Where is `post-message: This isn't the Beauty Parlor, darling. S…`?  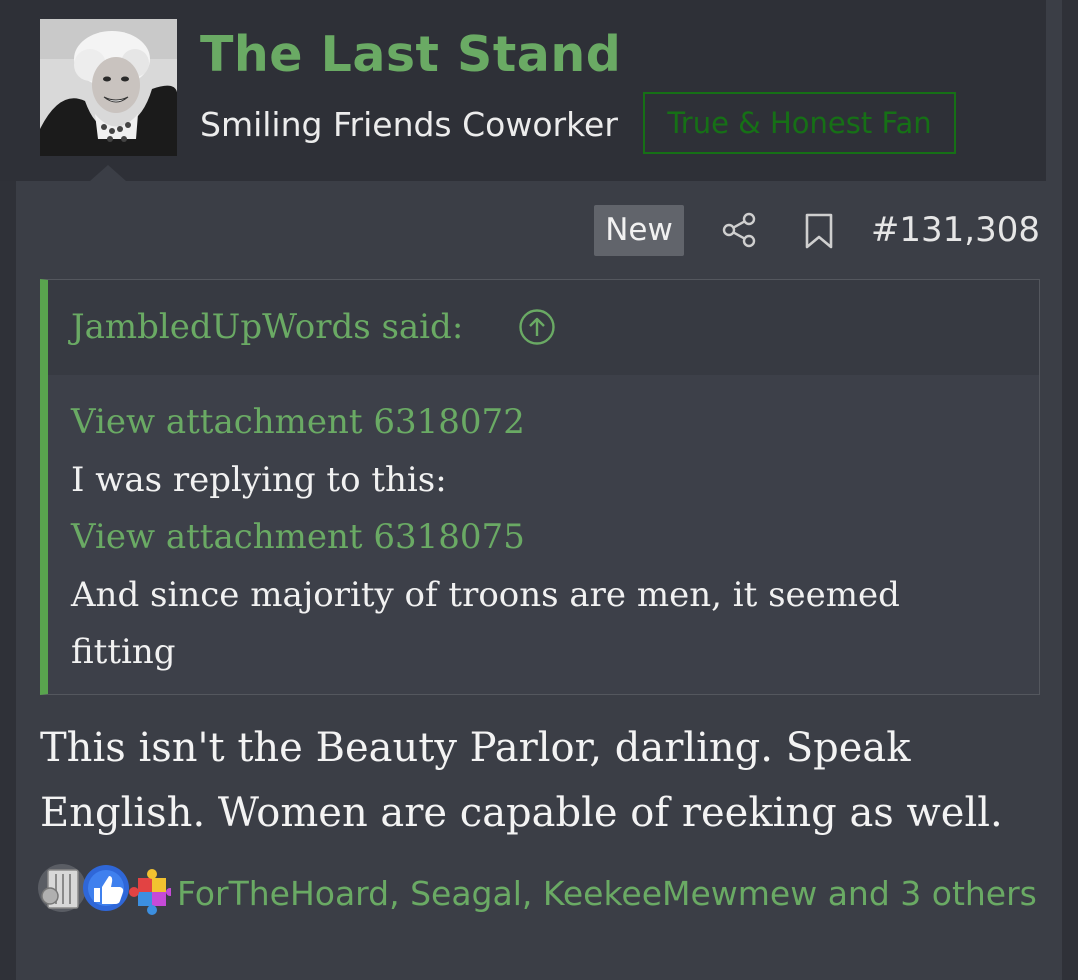
post-message: This isn't the Beauty Parlor, darling. S… is located at coordinates (521, 780).